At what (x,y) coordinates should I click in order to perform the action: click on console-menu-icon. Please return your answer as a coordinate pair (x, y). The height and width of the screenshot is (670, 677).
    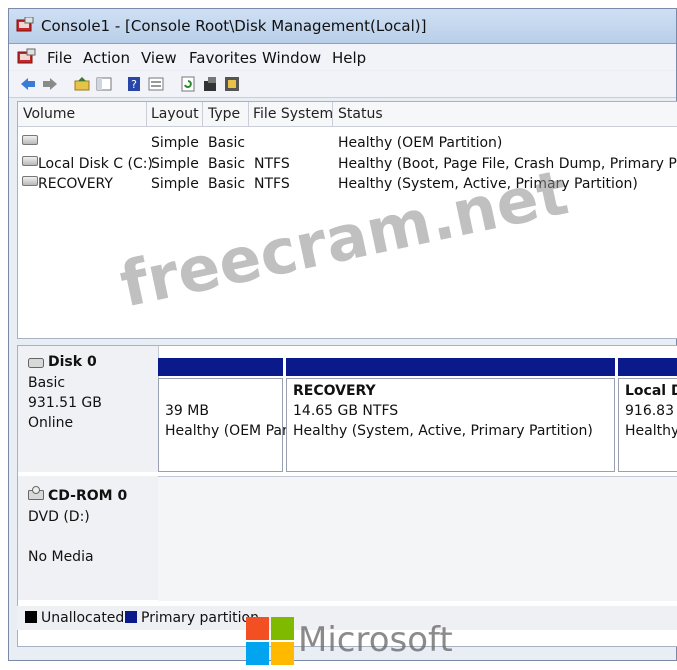
    Looking at the image, I should click on (27, 57).